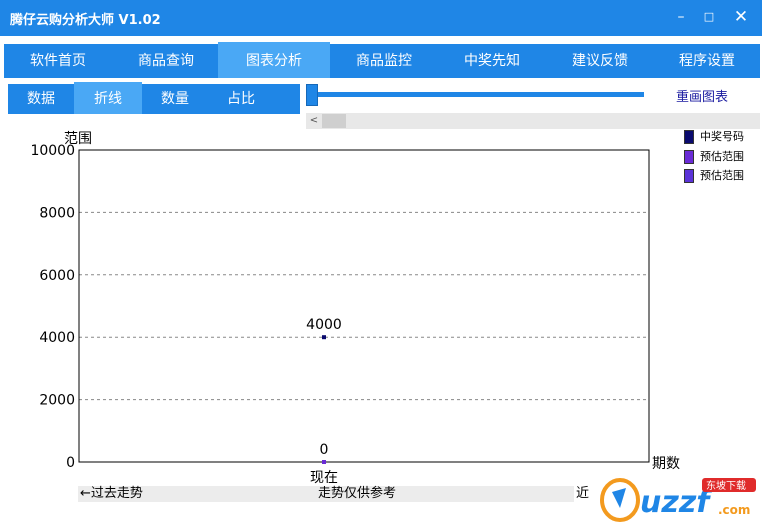 Image resolution: width=762 pixels, height=531 pixels. Describe the element at coordinates (678, 500) in the screenshot. I see `watermark-logo: uzzf 东坡下载 .com` at that location.